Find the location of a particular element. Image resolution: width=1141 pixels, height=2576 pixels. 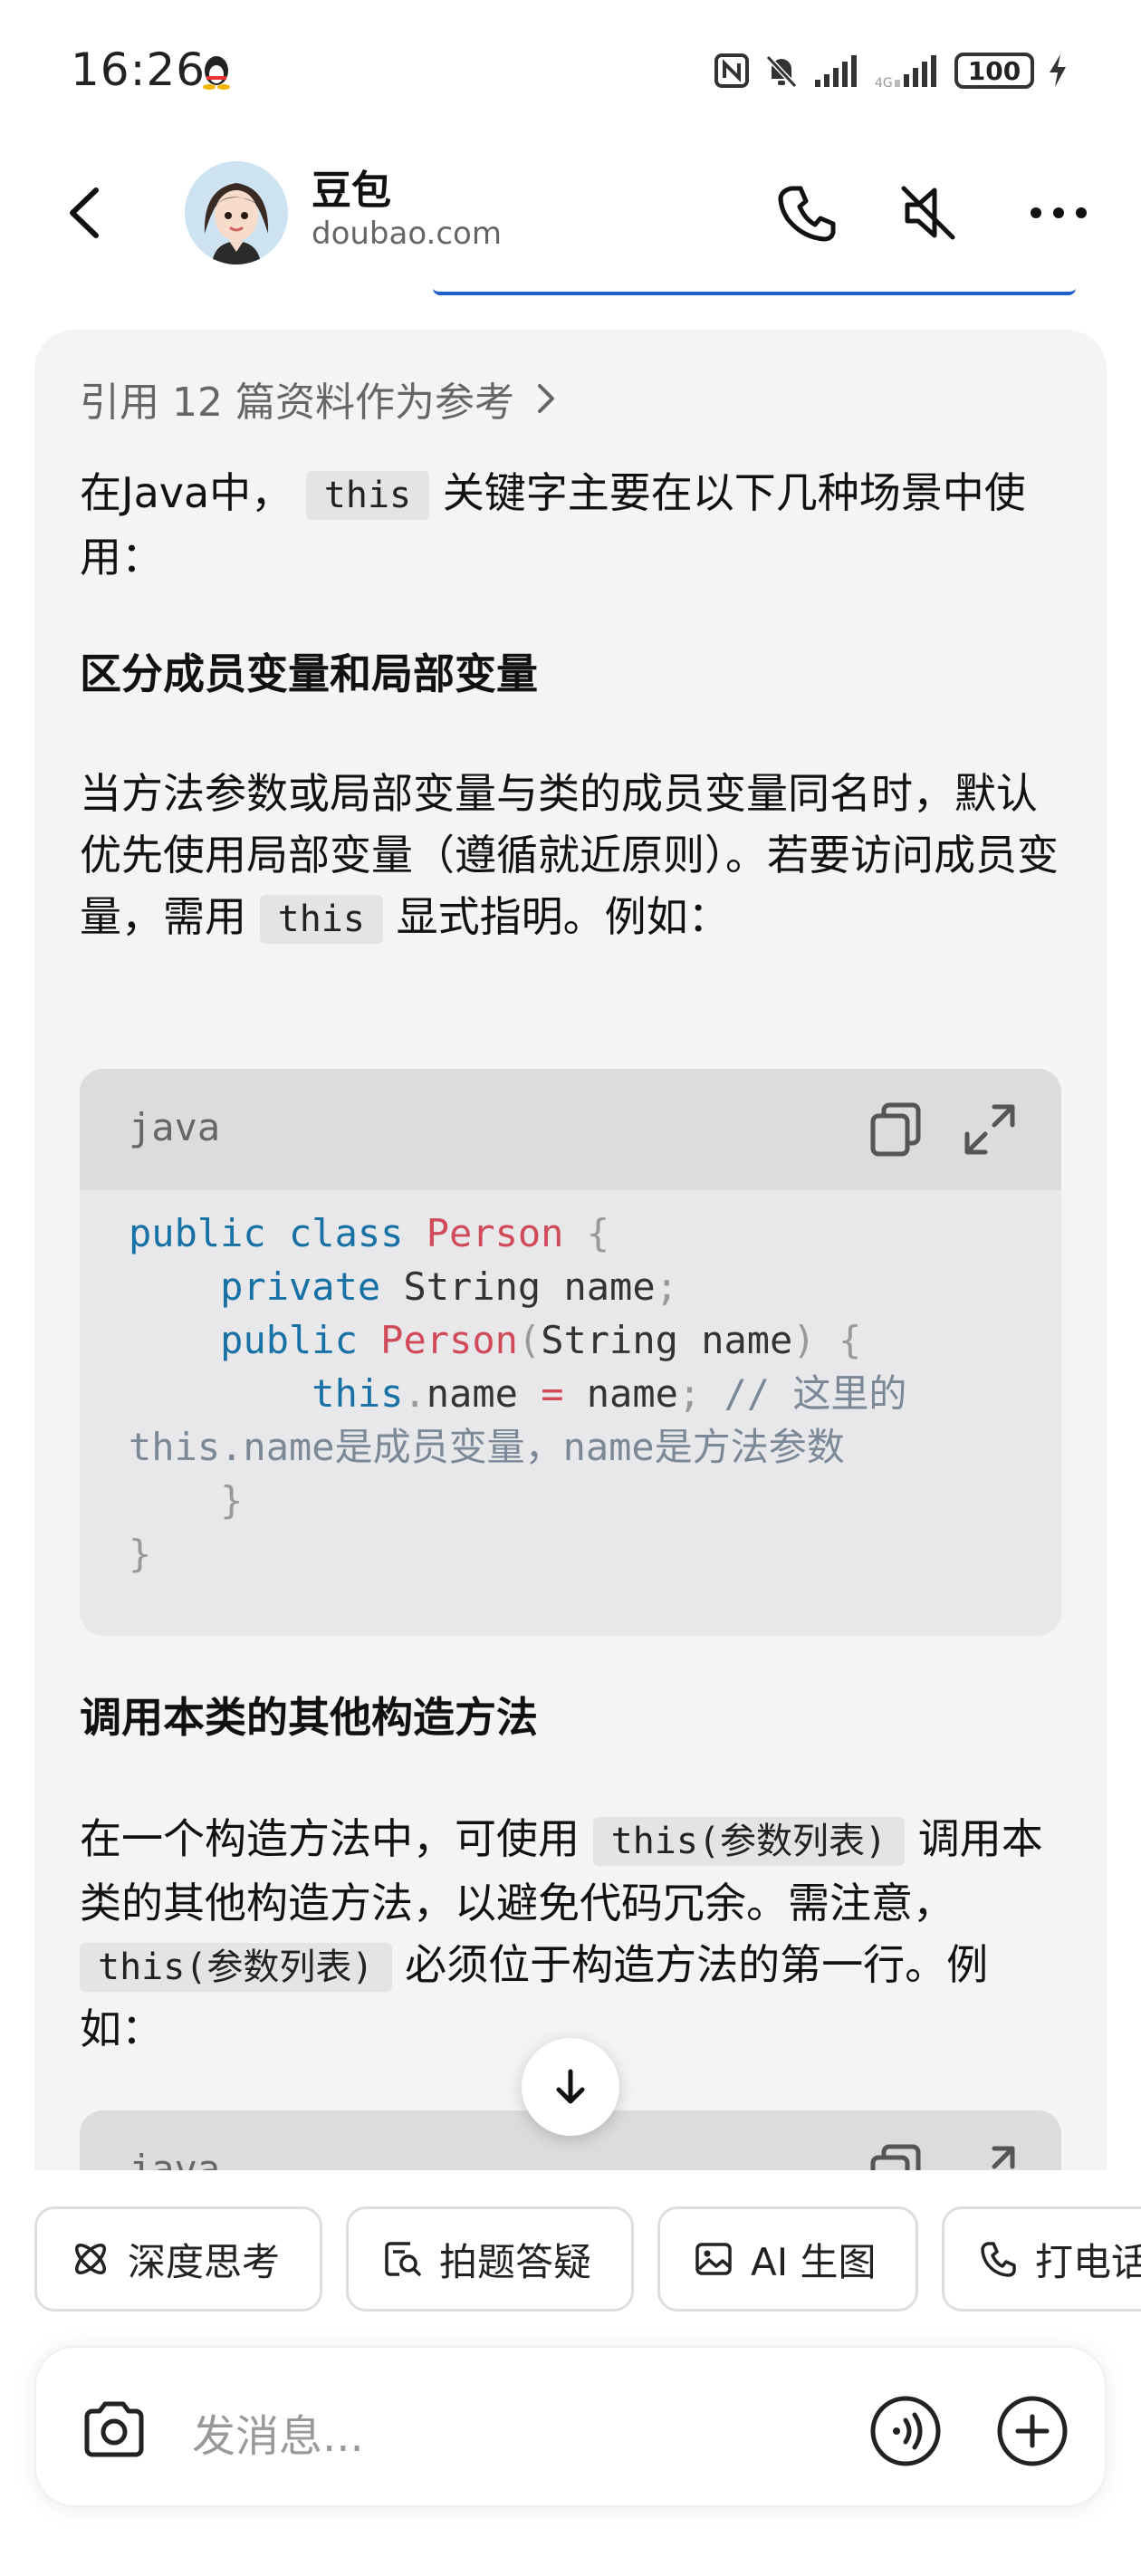

bell-muted-icon is located at coordinates (782, 71).